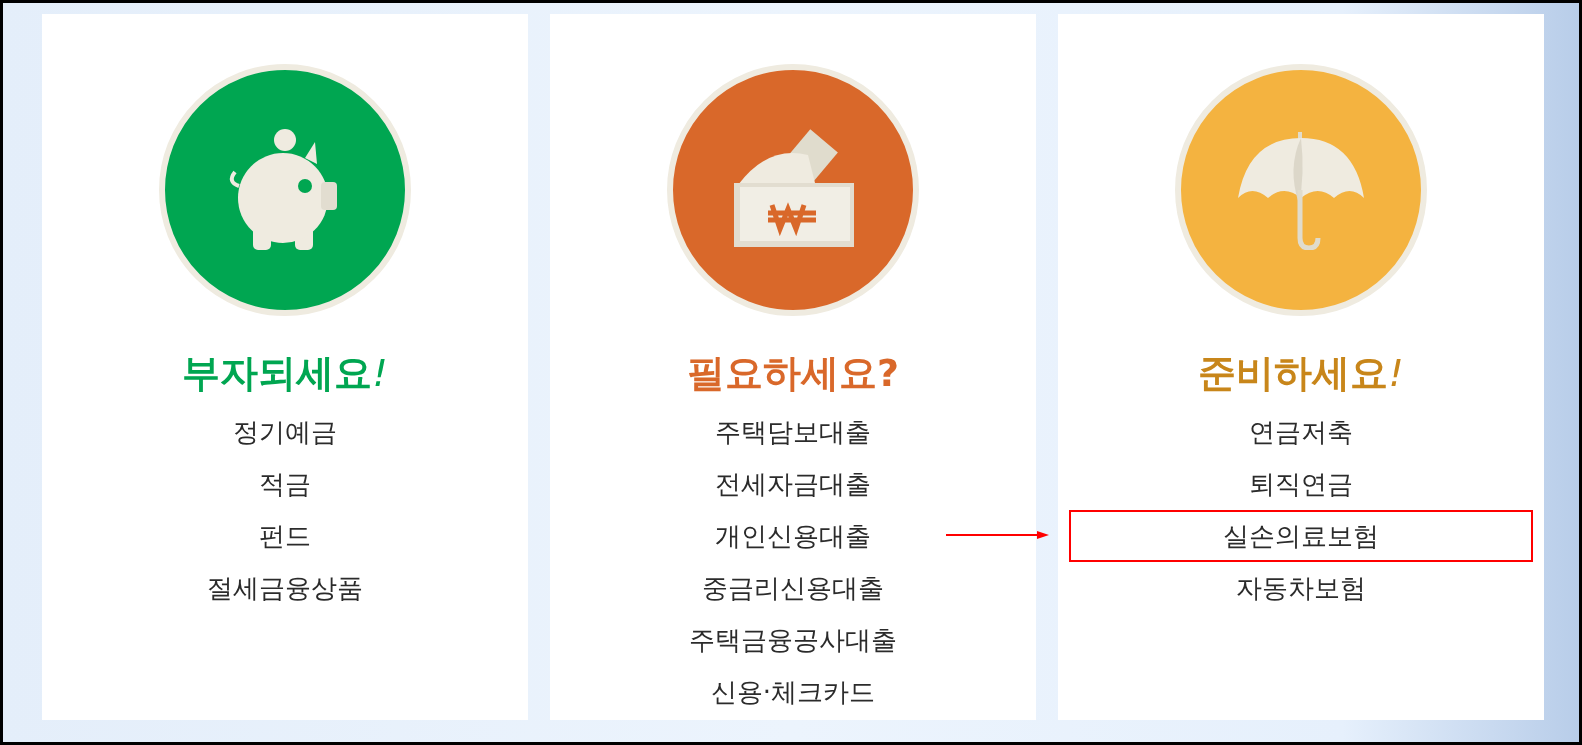  What do you see at coordinates (793, 484) in the screenshot?
I see `product-link: 전세자금대출` at bounding box center [793, 484].